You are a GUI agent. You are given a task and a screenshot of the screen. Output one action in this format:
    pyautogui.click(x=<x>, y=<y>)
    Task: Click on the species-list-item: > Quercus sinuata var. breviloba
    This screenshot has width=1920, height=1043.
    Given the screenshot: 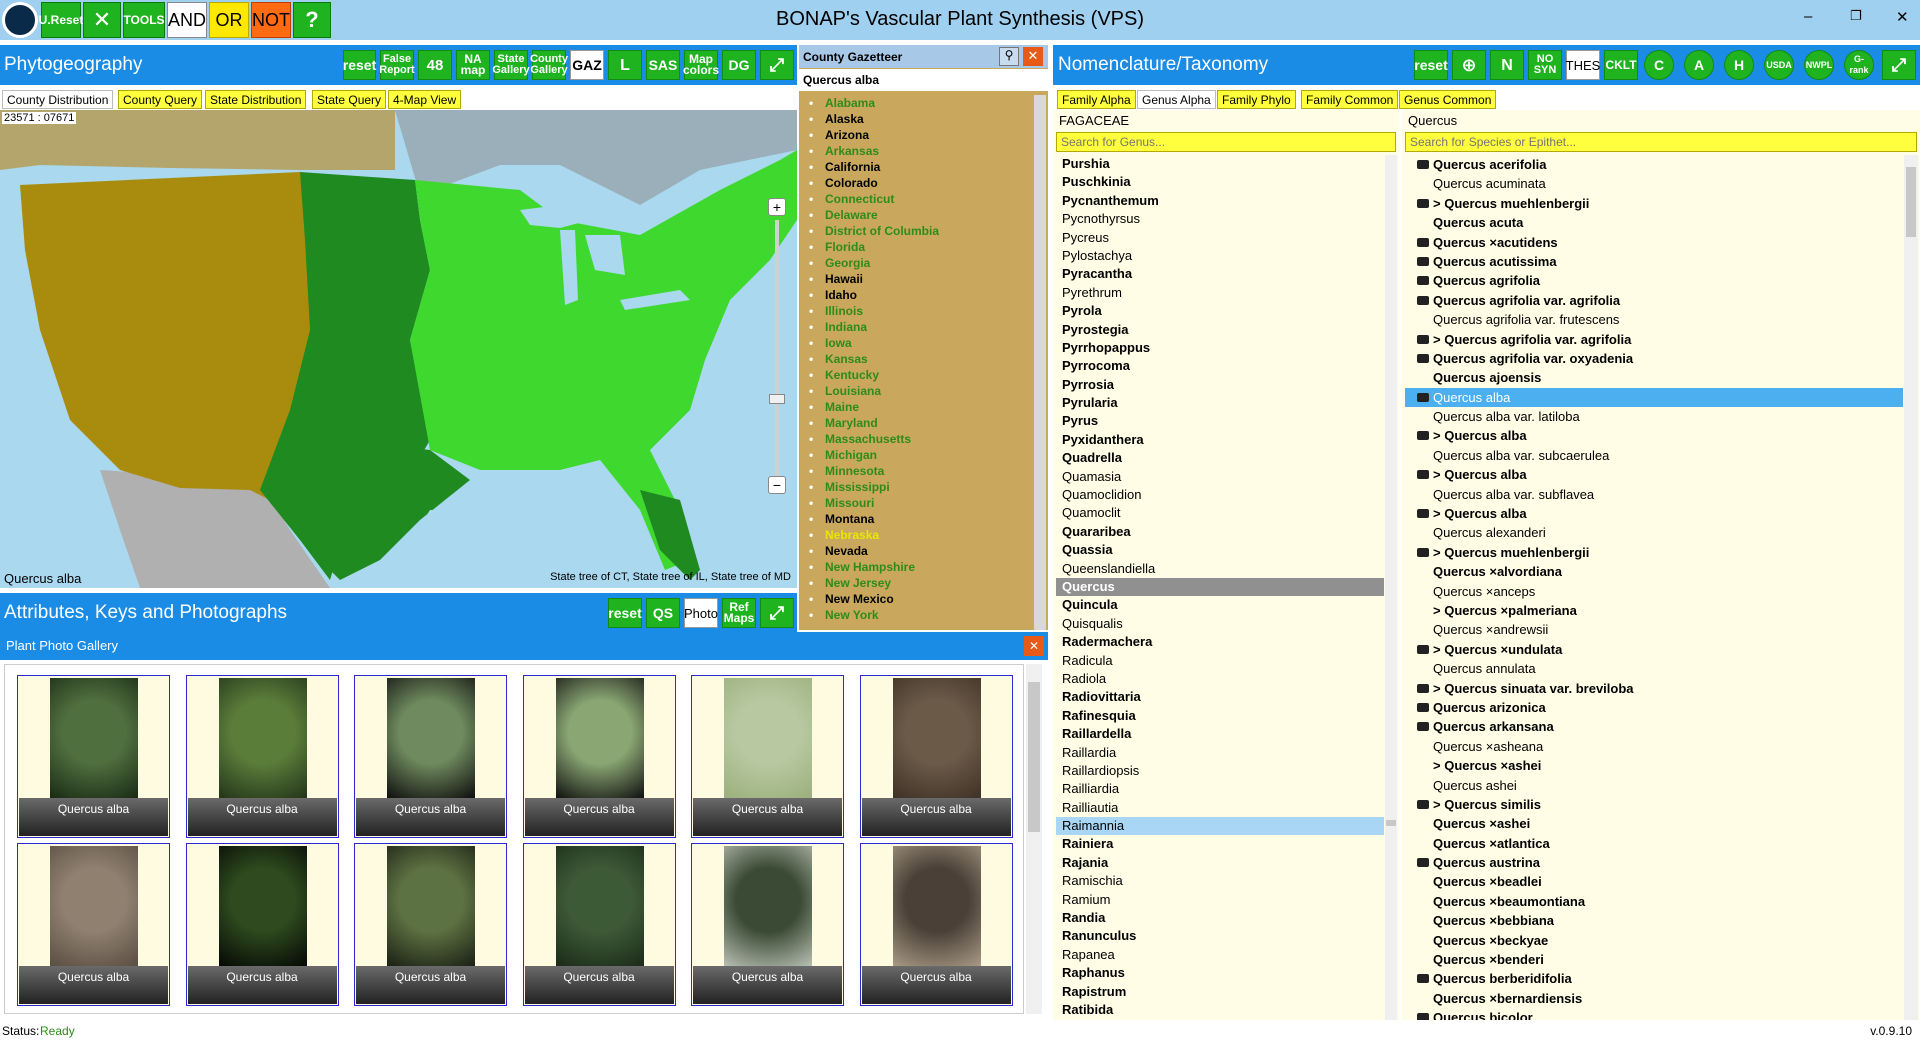 What is the action you would take?
    pyautogui.click(x=1654, y=688)
    